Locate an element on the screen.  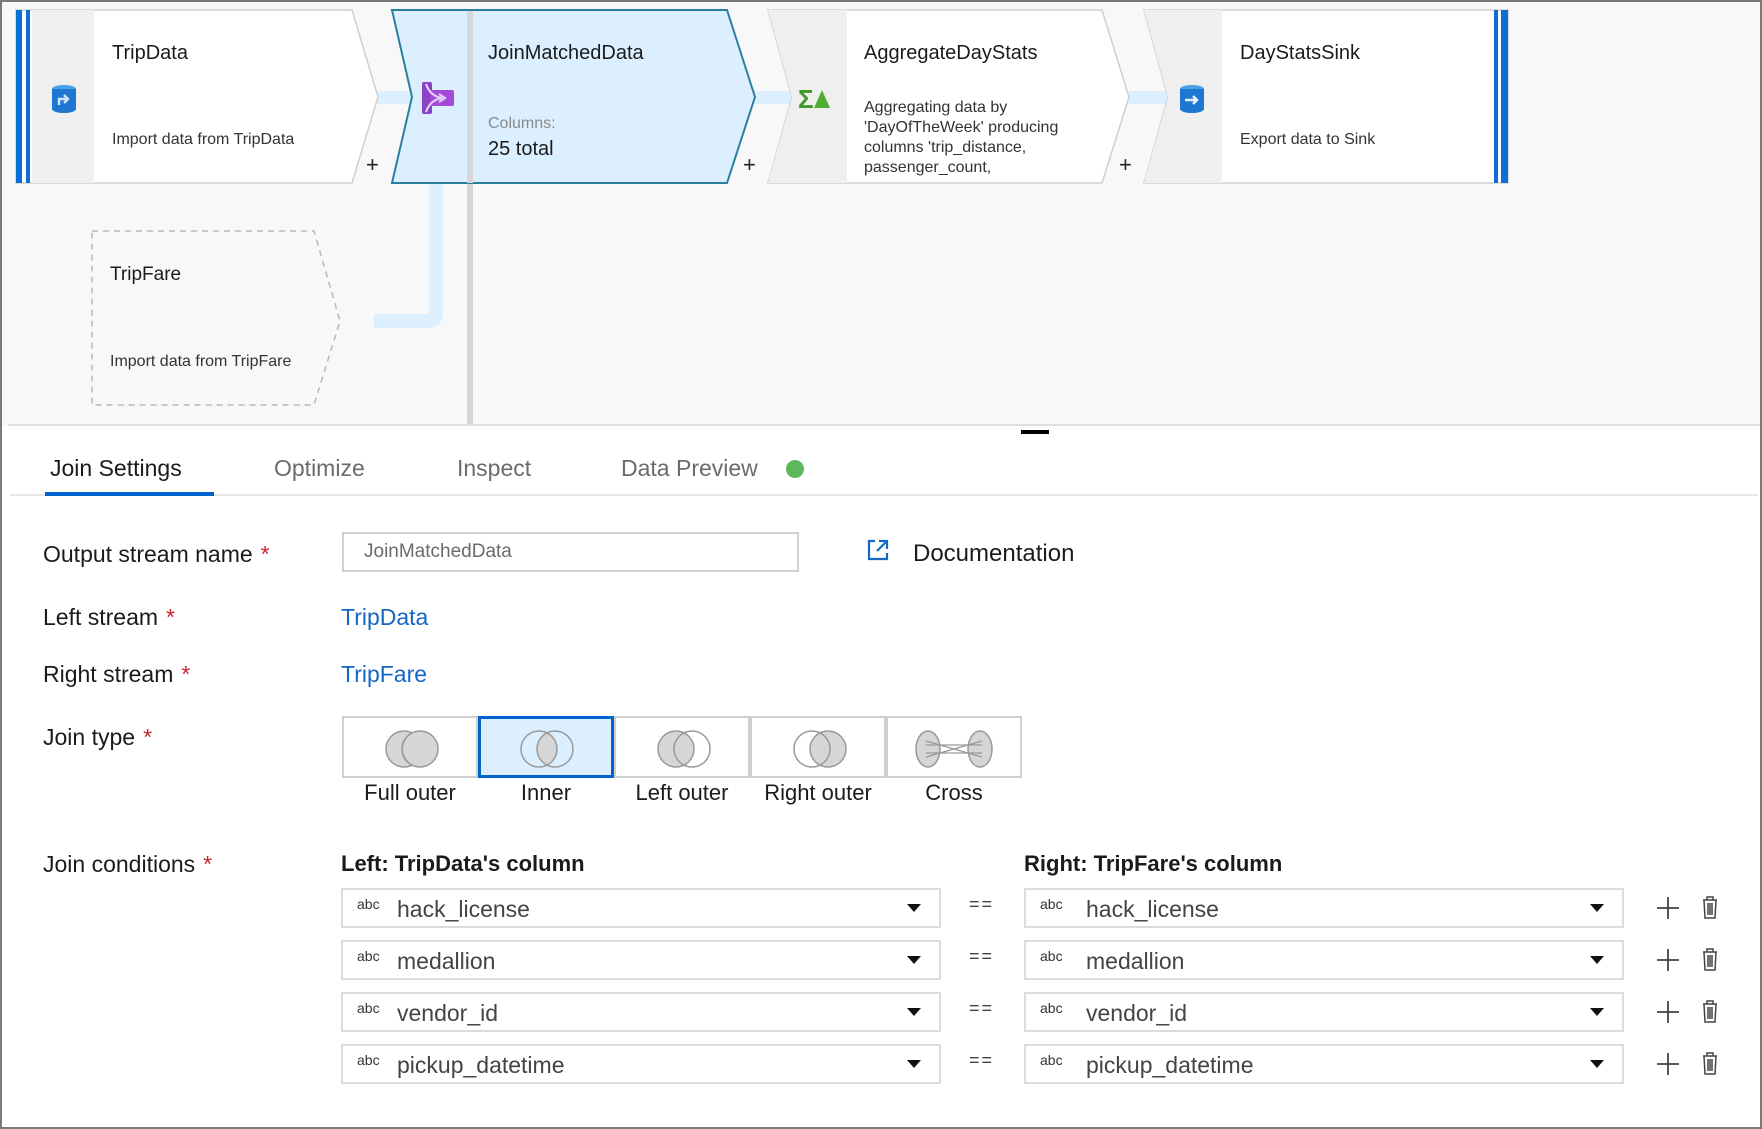
node-title: TripFare is located at coordinates (146, 274).